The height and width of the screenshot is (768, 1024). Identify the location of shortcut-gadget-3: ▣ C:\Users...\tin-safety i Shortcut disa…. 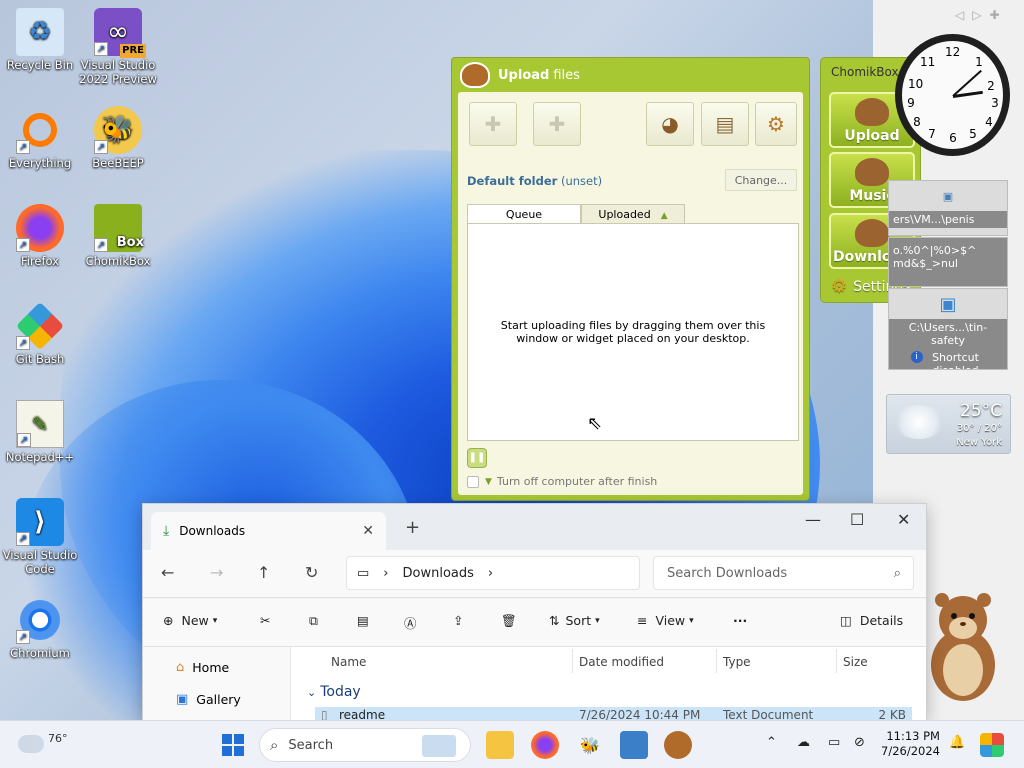
(948, 329).